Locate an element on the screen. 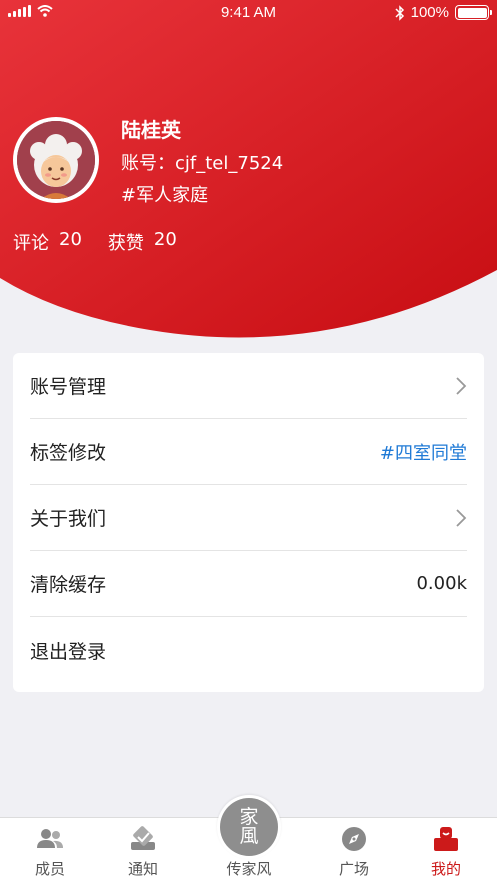  family-style-center-button: 家 風 is located at coordinates (249, 827).